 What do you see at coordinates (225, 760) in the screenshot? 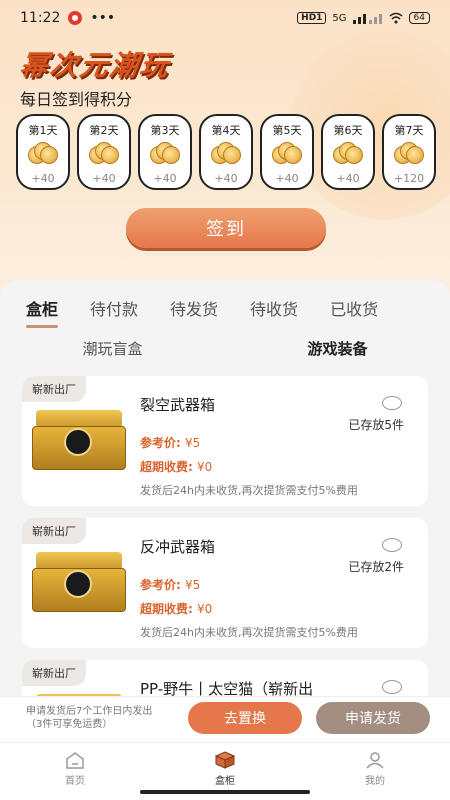
I see `box-icon` at bounding box center [225, 760].